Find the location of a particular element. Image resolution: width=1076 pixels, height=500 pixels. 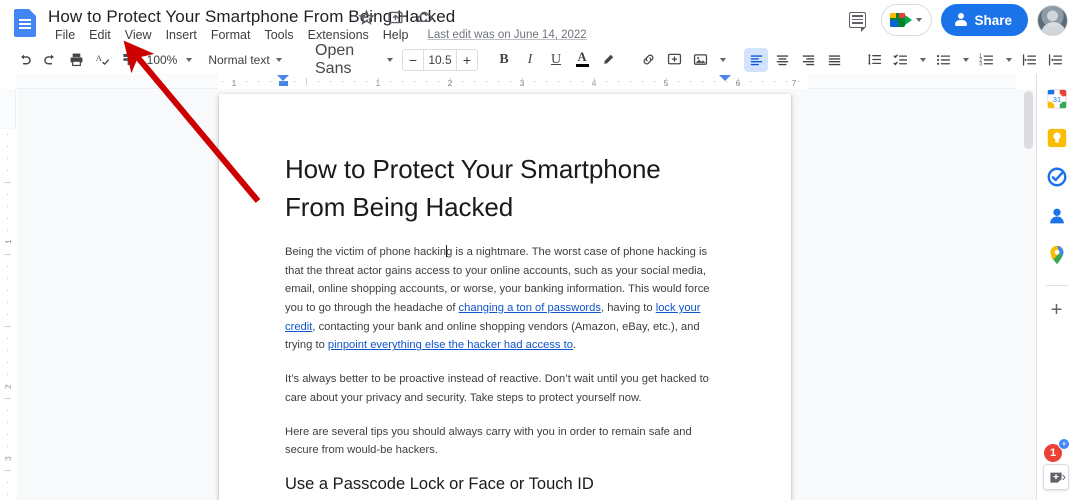

numbered-list-button: 123 is located at coordinates (986, 60).